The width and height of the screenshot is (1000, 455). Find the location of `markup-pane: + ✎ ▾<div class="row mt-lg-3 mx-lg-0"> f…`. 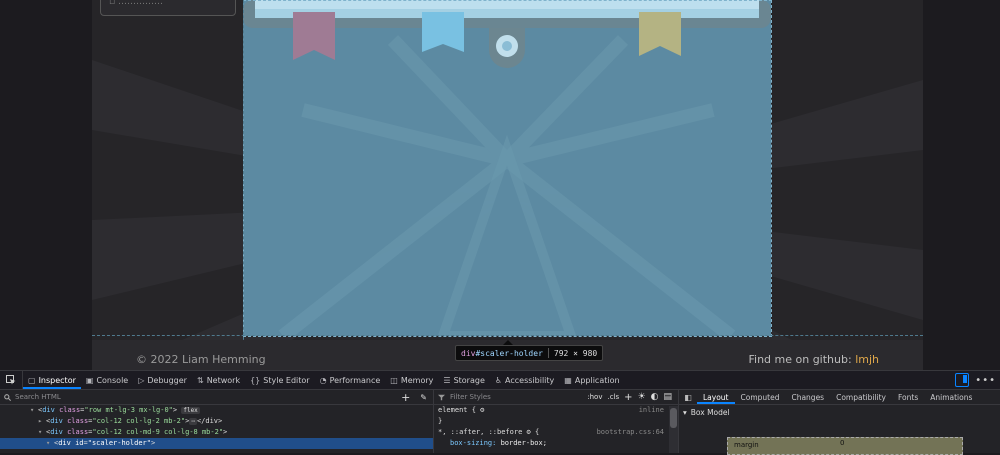

markup-pane: + ✎ ▾<div class="row mt-lg-3 mx-lg-0"> f… is located at coordinates (217, 421).